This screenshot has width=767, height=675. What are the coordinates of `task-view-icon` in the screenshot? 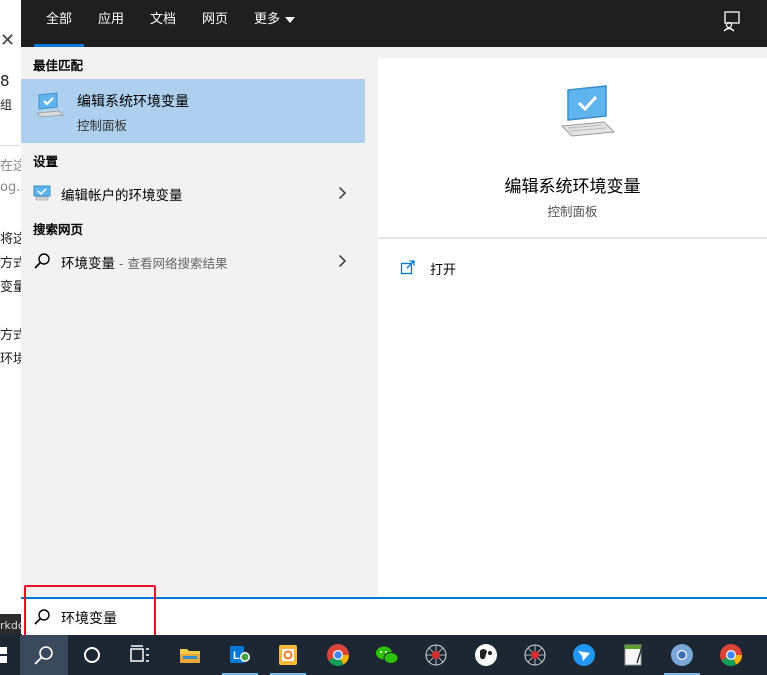 It's located at (139, 653).